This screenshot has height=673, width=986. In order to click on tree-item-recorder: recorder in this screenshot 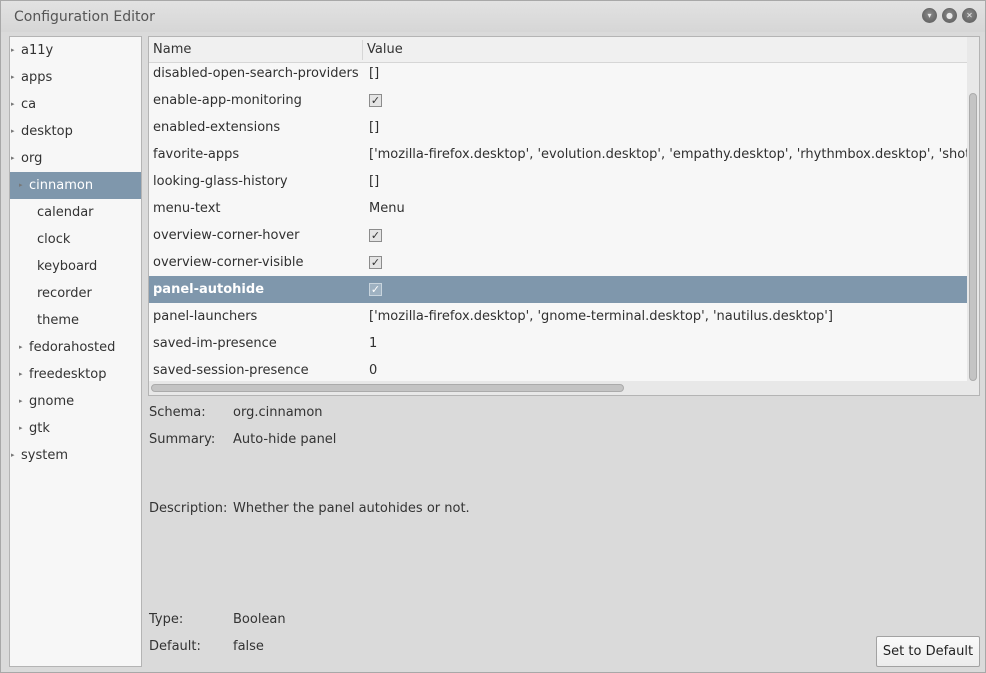, I will do `click(75, 293)`.